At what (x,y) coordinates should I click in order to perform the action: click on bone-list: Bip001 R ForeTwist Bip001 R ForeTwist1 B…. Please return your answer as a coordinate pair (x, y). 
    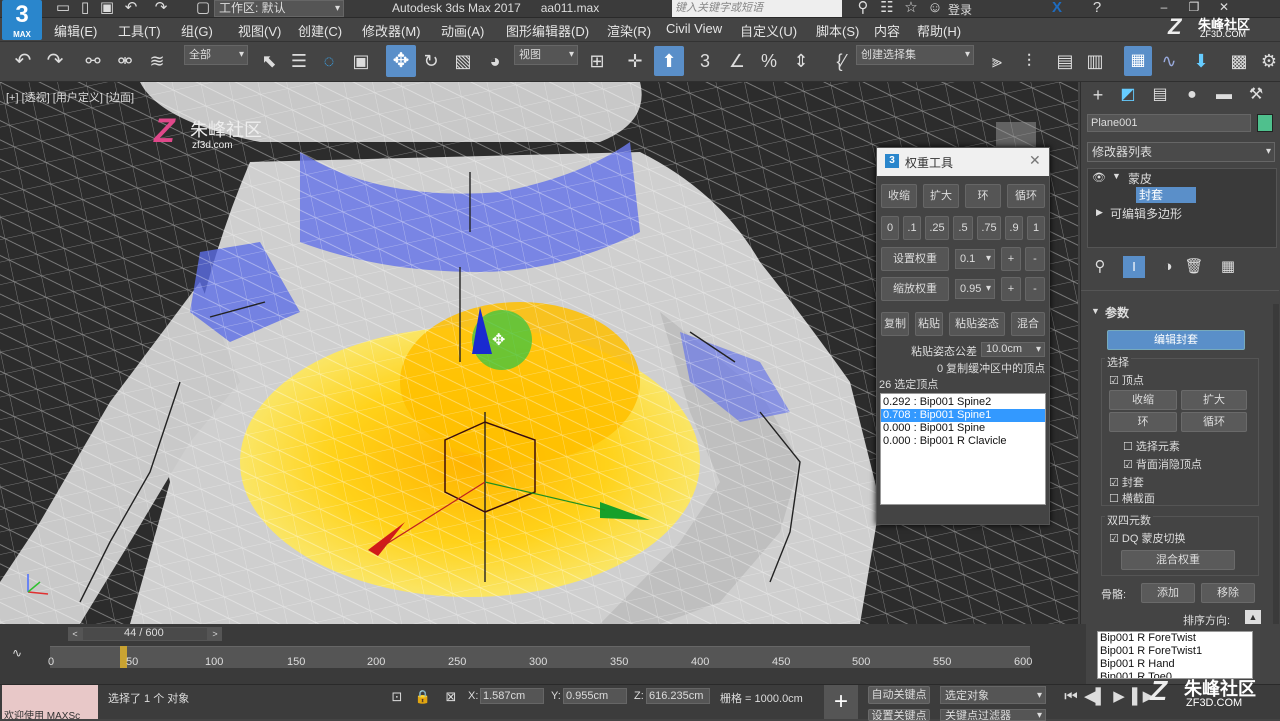
    Looking at the image, I should click on (1175, 655).